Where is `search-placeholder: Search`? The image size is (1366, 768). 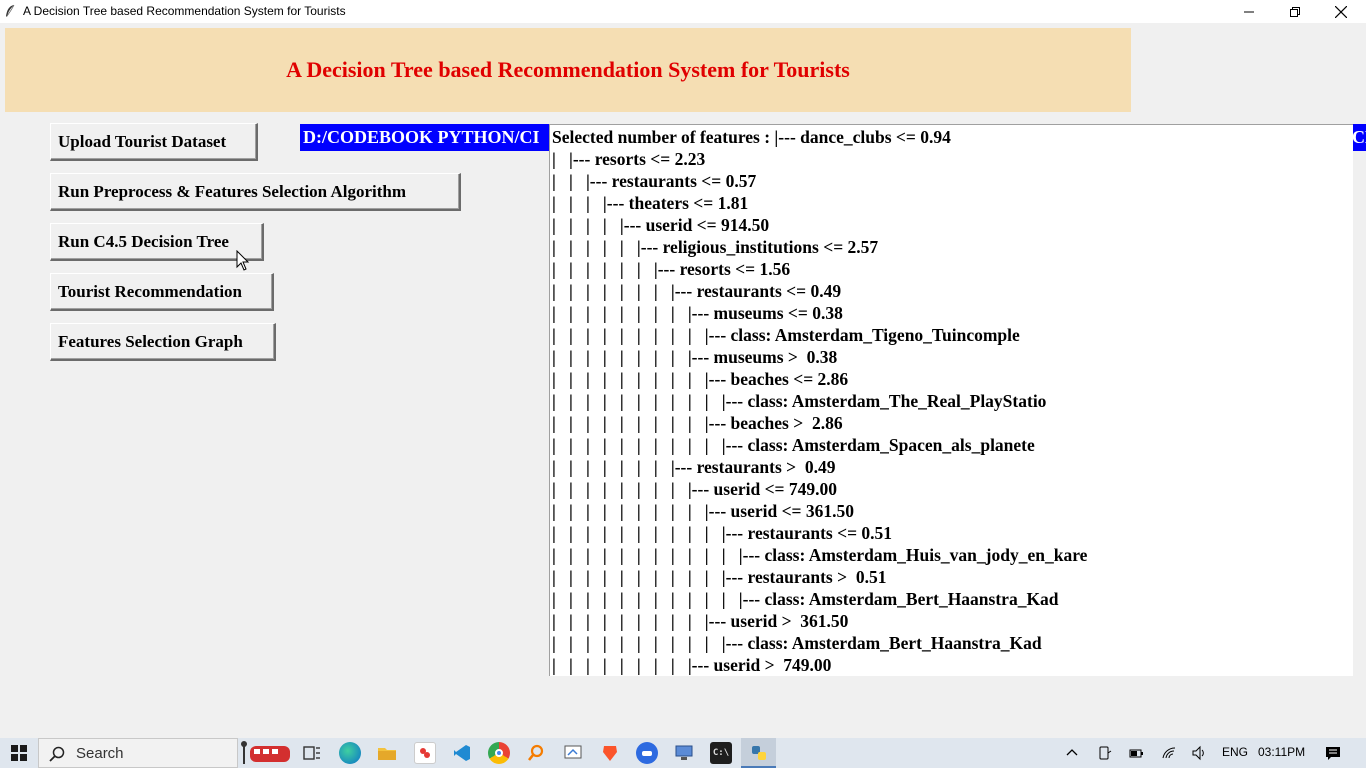
search-placeholder: Search is located at coordinates (100, 753).